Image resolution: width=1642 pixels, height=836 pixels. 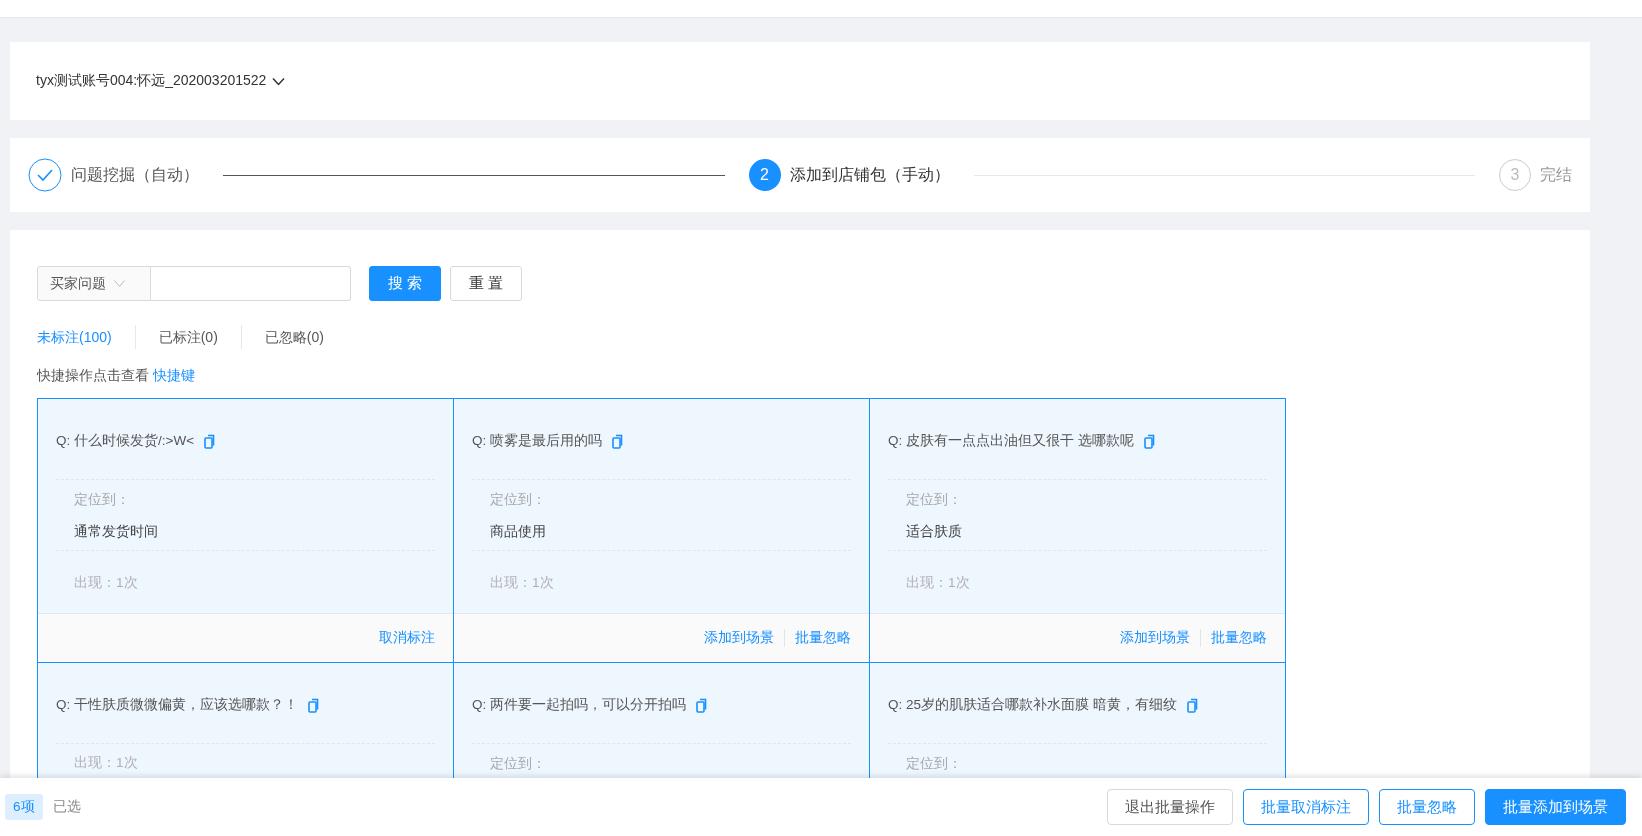 I want to click on search-input, so click(x=251, y=283).